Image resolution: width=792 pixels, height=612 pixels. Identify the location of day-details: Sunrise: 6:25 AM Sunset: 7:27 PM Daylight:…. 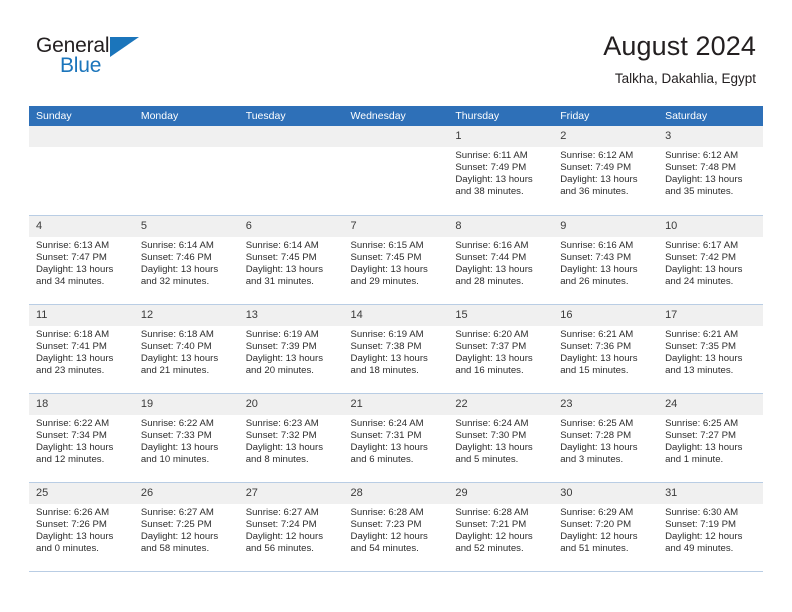
(710, 440).